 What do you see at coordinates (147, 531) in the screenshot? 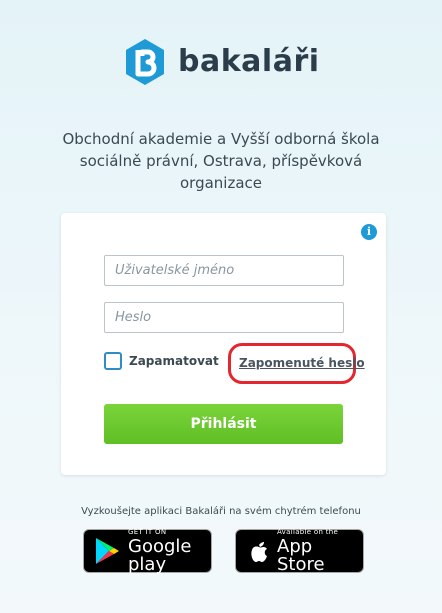
I see `google-play-small-text: GET IT ON` at bounding box center [147, 531].